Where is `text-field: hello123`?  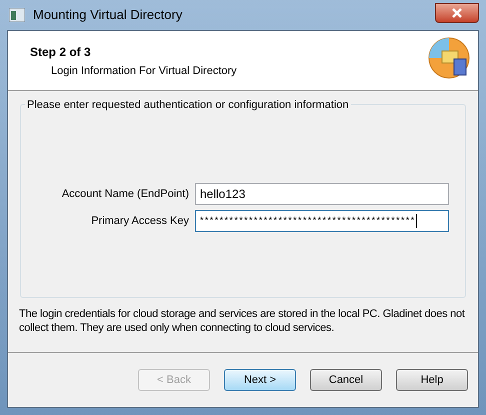 text-field: hello123 is located at coordinates (322, 194).